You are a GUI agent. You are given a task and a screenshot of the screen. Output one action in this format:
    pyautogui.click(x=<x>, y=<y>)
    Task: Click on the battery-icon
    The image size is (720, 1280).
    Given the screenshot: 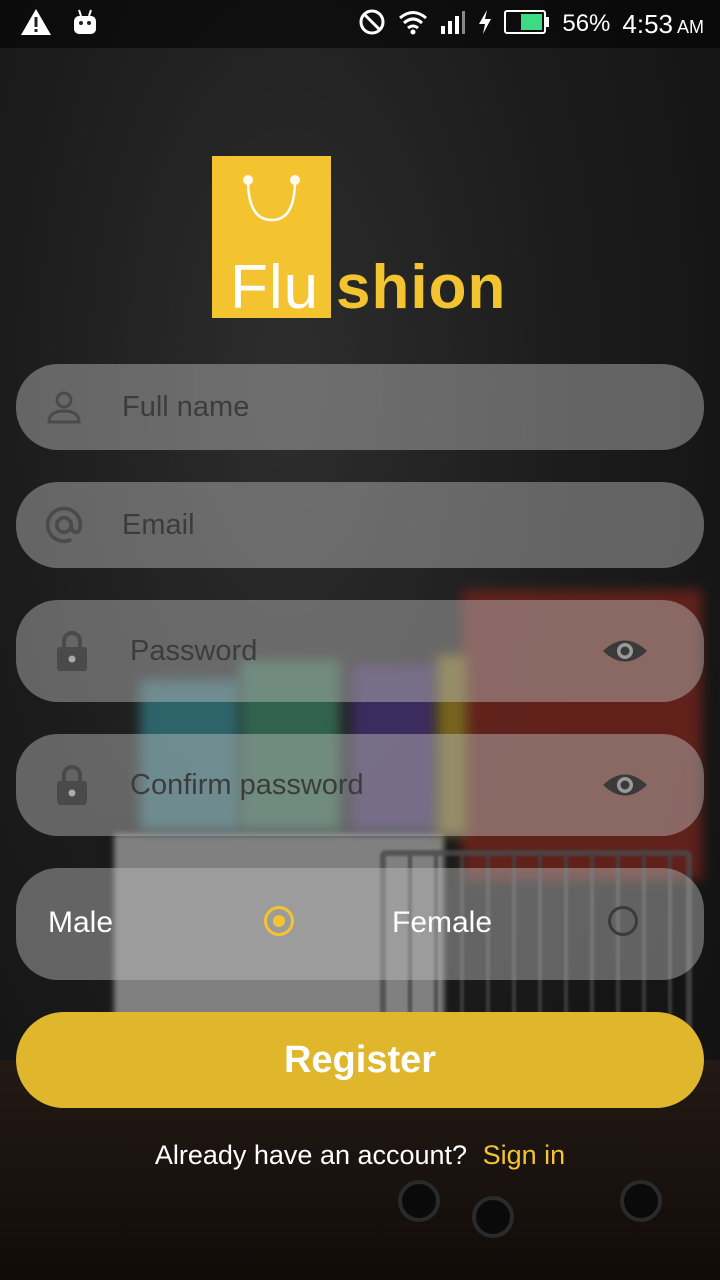 What is the action you would take?
    pyautogui.click(x=527, y=24)
    